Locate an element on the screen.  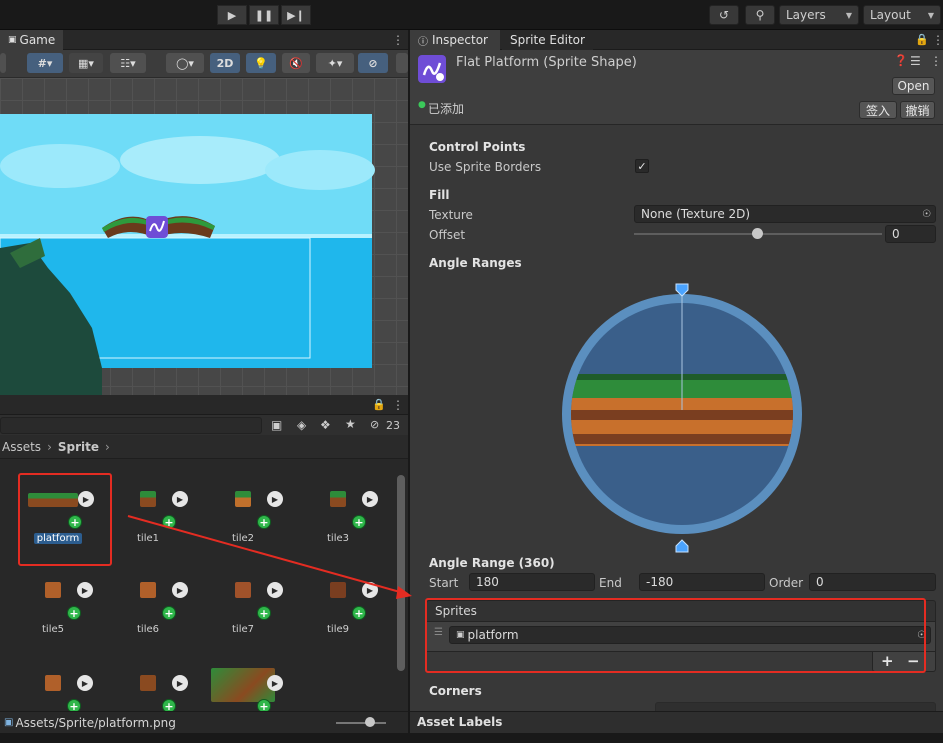
annotation-arrow-line is located at coordinates (264, 554).